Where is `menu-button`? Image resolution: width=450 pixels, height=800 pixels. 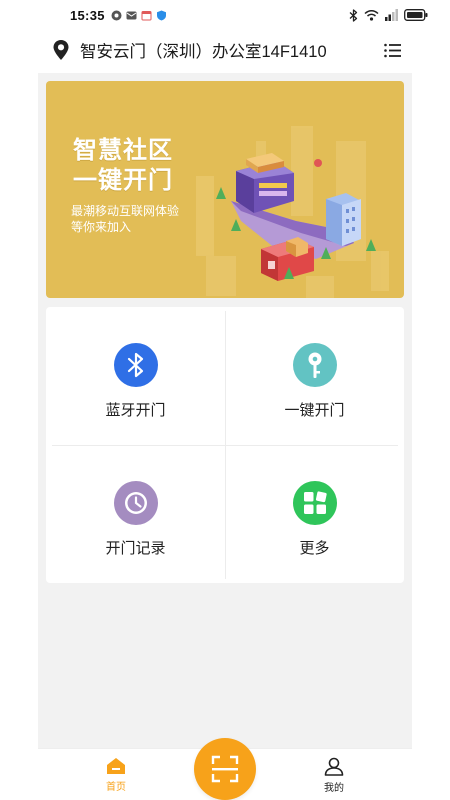
menu-button is located at coordinates (392, 50).